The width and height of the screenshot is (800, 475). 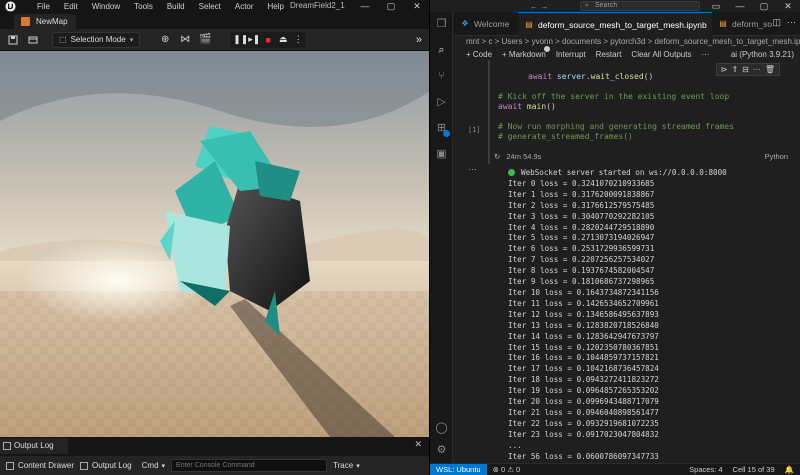 I want to click on eject-icon: ⏏, so click(x=283, y=39).